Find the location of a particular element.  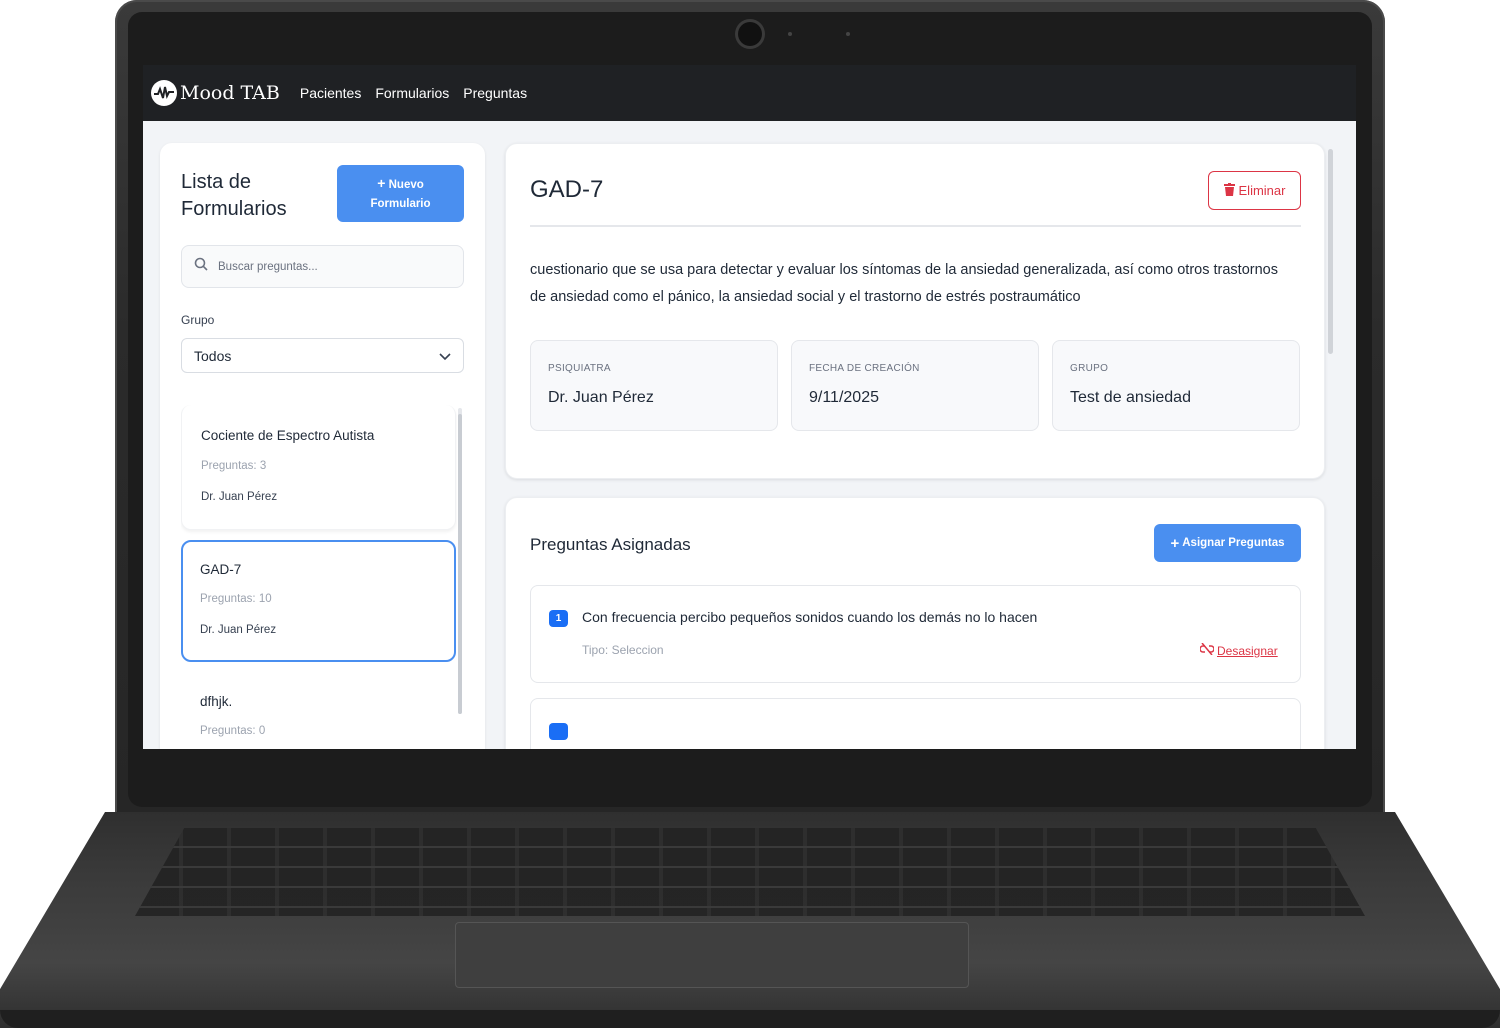

main-scrollbar is located at coordinates (1331, 434).